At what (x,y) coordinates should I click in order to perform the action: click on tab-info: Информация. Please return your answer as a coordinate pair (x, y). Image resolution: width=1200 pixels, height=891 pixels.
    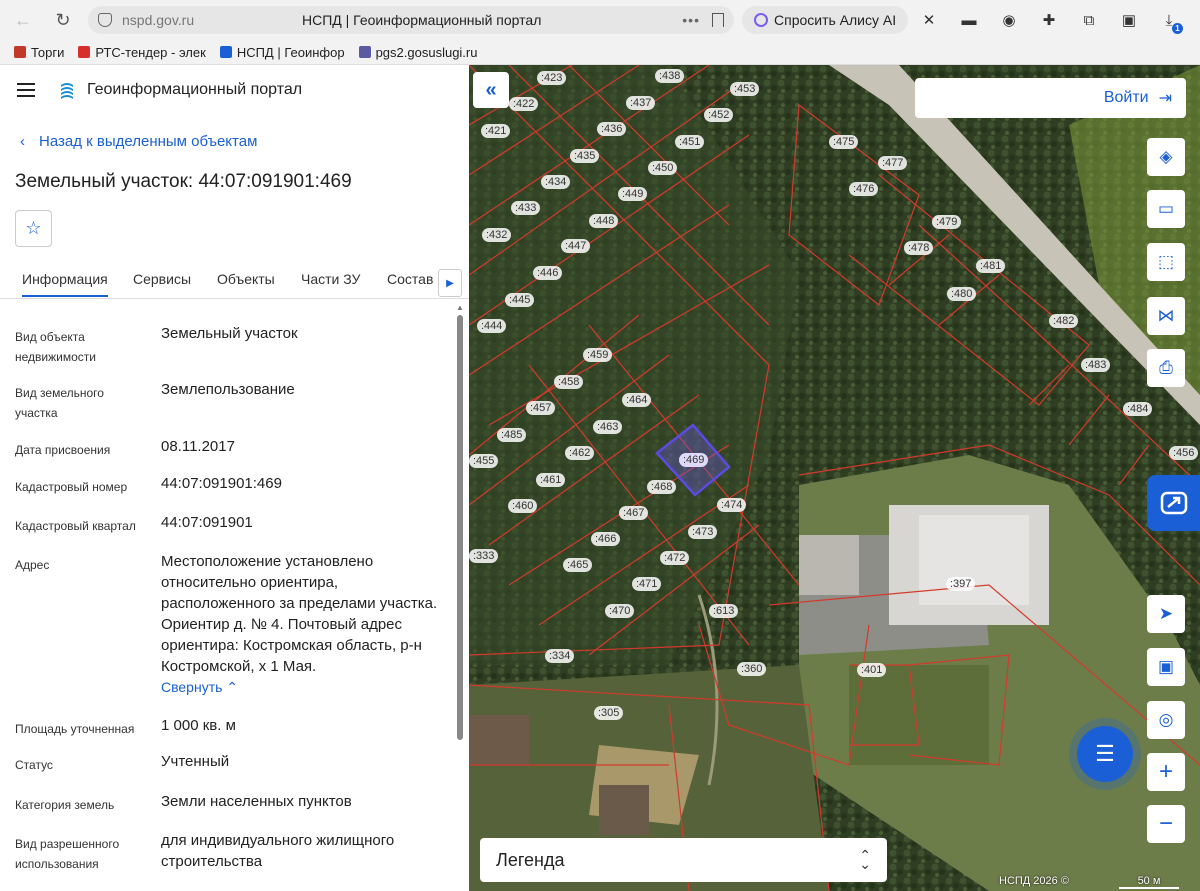
    Looking at the image, I should click on (65, 284).